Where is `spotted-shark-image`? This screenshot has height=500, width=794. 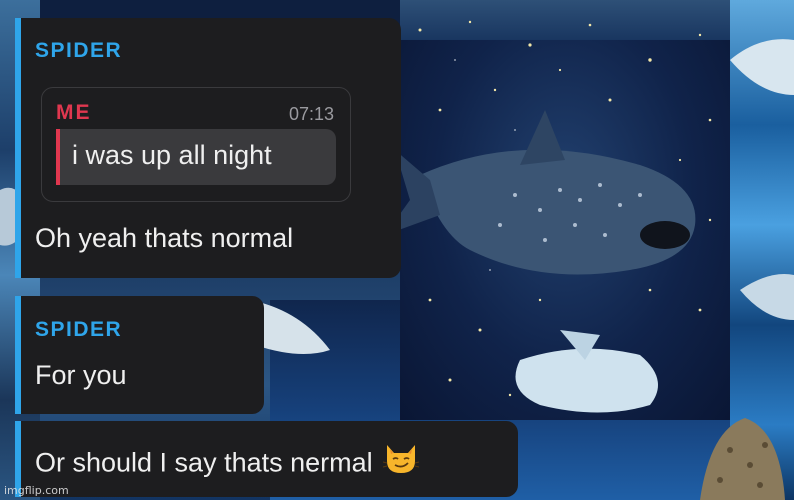
spotted-shark-image is located at coordinates (742, 459).